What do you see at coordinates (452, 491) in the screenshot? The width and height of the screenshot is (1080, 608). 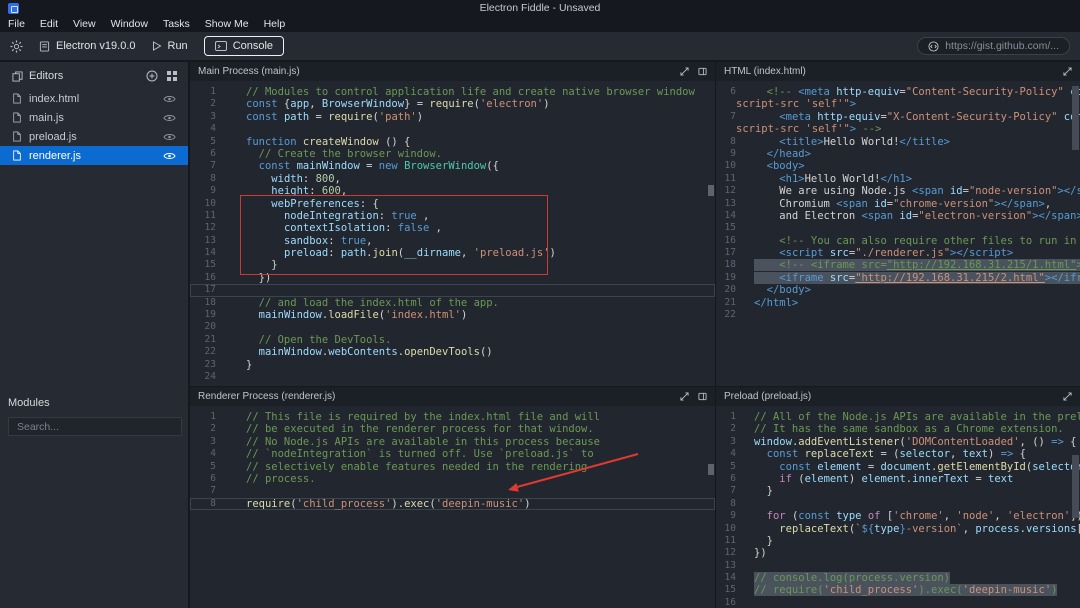 I see `code-line: 7` at bounding box center [452, 491].